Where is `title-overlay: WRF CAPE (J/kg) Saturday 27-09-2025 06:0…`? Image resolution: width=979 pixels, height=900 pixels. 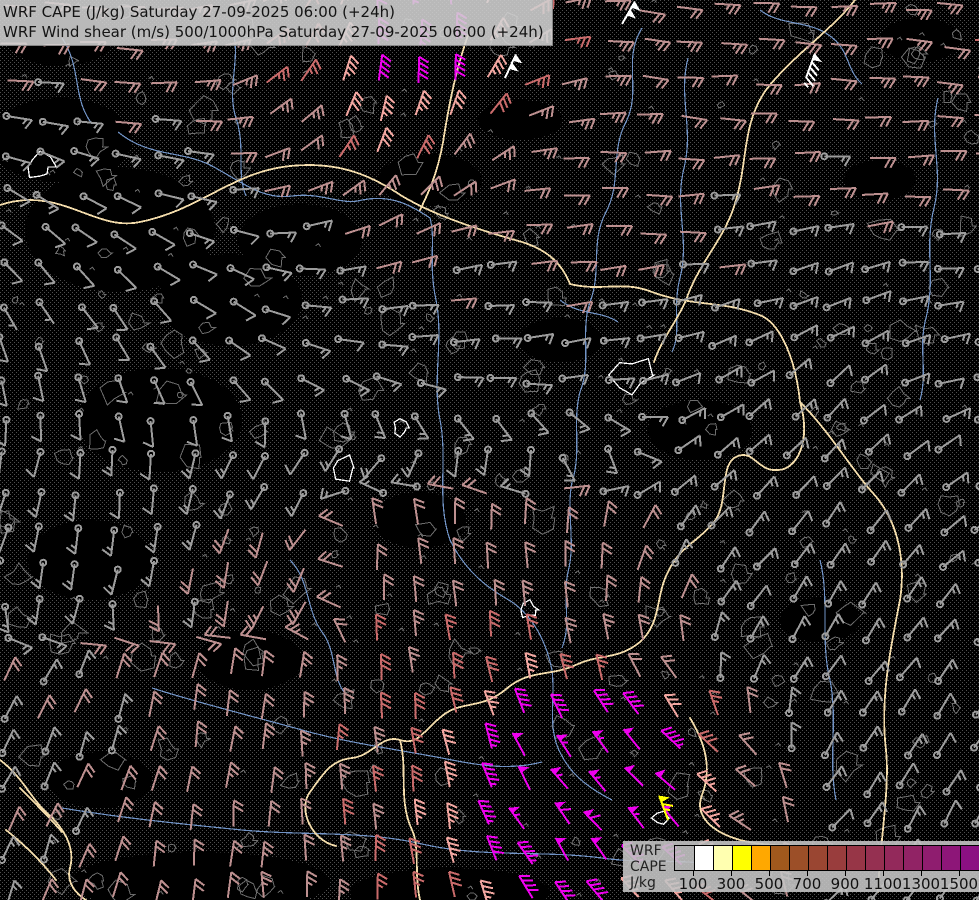 title-overlay: WRF CAPE (J/kg) Saturday 27-09-2025 06:0… is located at coordinates (276, 23).